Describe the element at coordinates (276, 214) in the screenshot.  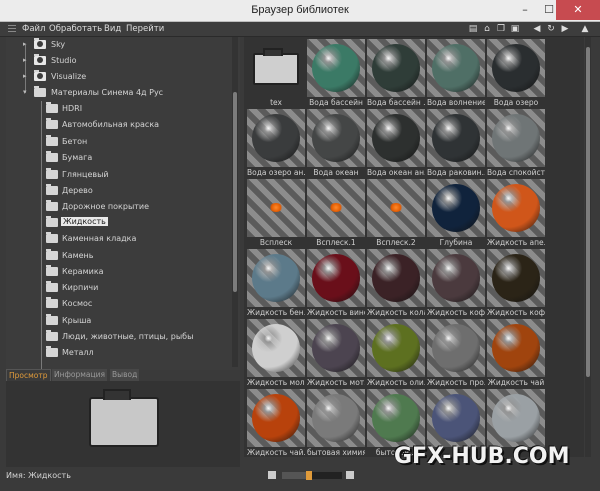
I see `material-item: Всплеск` at that location.